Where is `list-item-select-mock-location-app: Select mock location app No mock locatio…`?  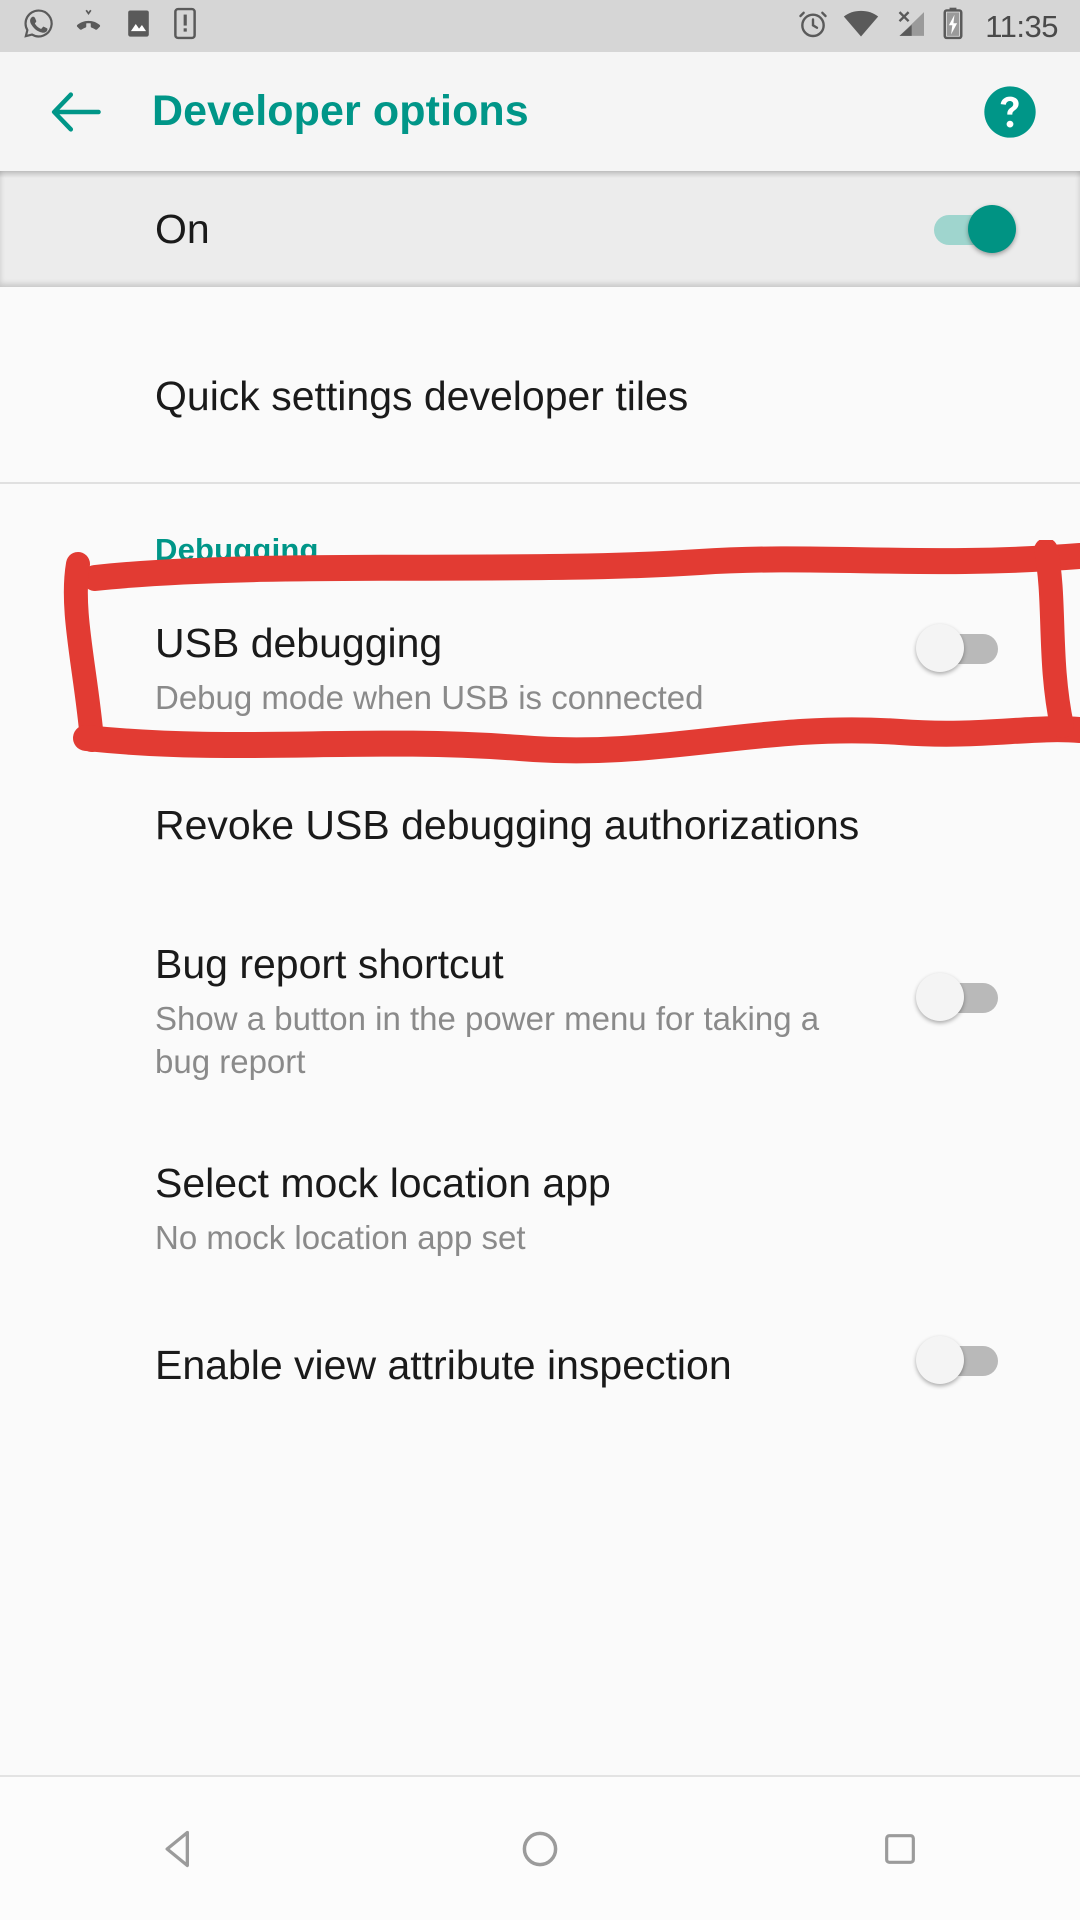
list-item-select-mock-location-app: Select mock location app No mock locatio… is located at coordinates (540, 1210).